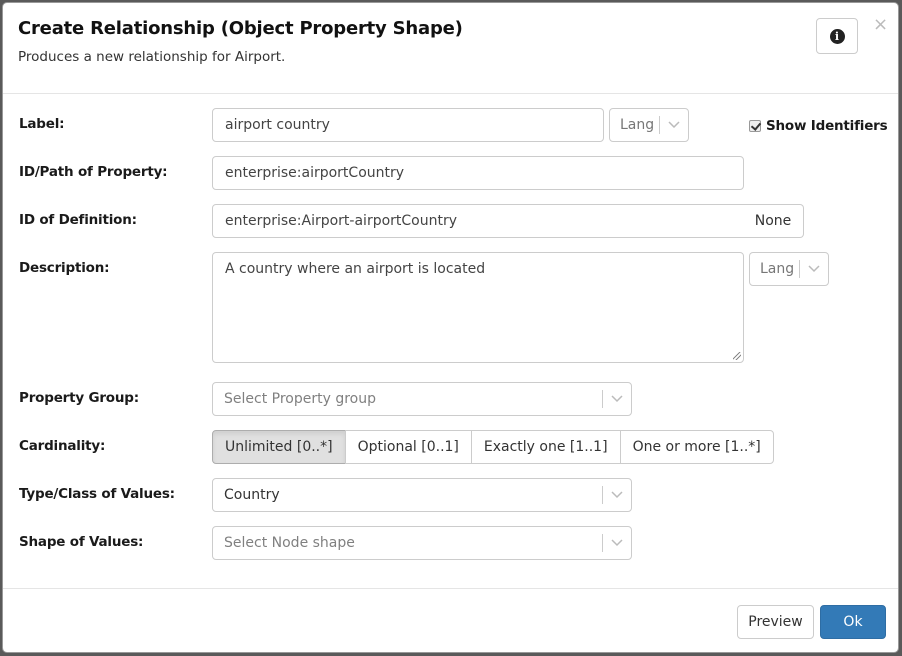  What do you see at coordinates (422, 399) in the screenshot?
I see `property-group-select: Select Property group` at bounding box center [422, 399].